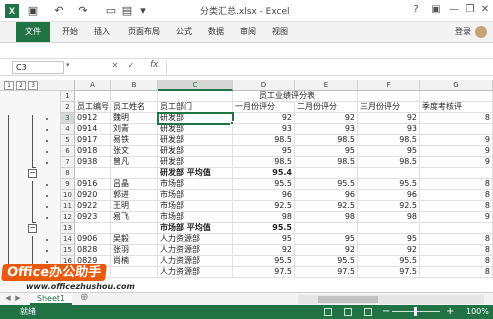  I want to click on column-header-b: B, so click(134, 85).